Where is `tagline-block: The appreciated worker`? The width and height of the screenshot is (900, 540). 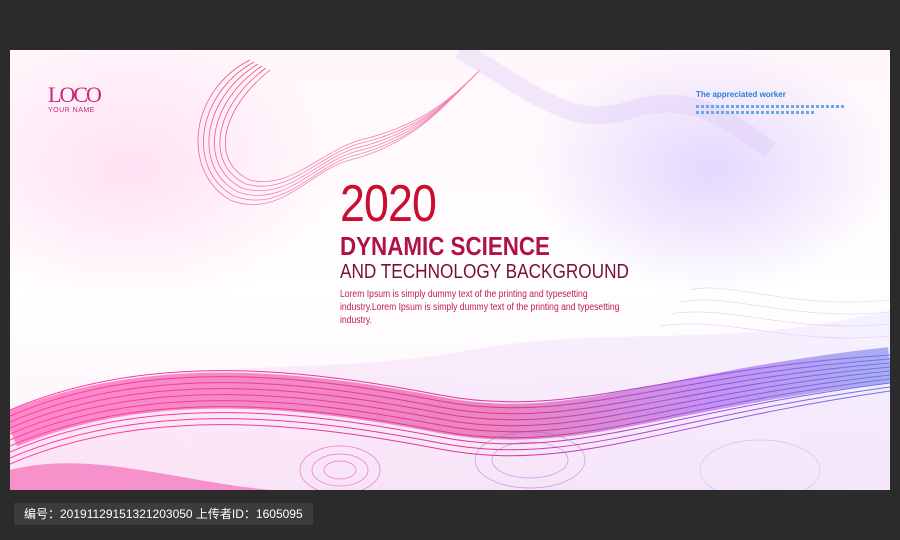
tagline-block: The appreciated worker is located at coordinates (776, 102).